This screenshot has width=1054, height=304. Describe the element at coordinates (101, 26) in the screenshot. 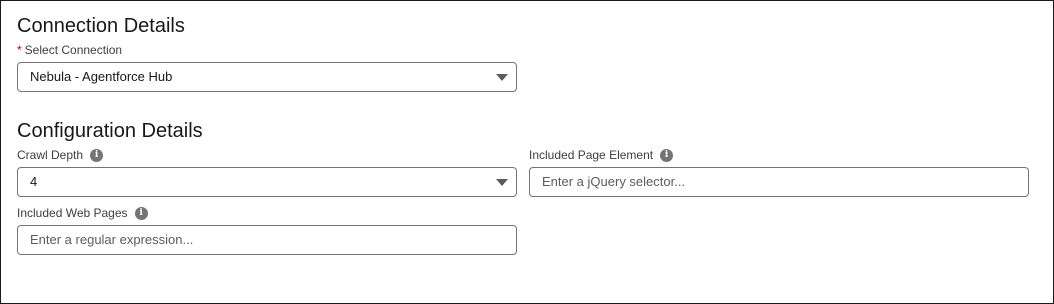

I see `connection-details-heading: Connection Details` at that location.